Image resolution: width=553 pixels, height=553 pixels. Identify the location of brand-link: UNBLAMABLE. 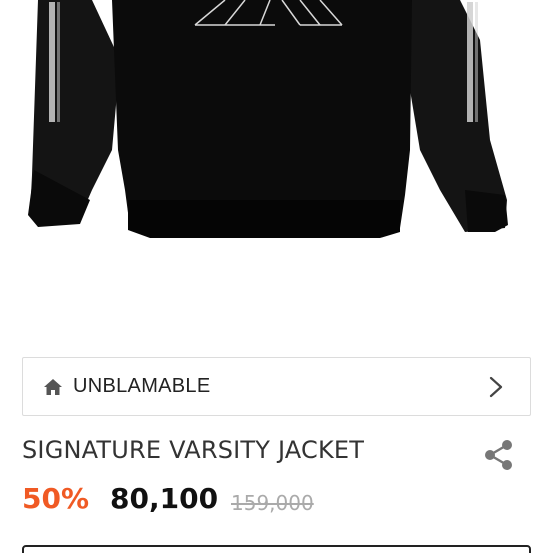
(276, 386).